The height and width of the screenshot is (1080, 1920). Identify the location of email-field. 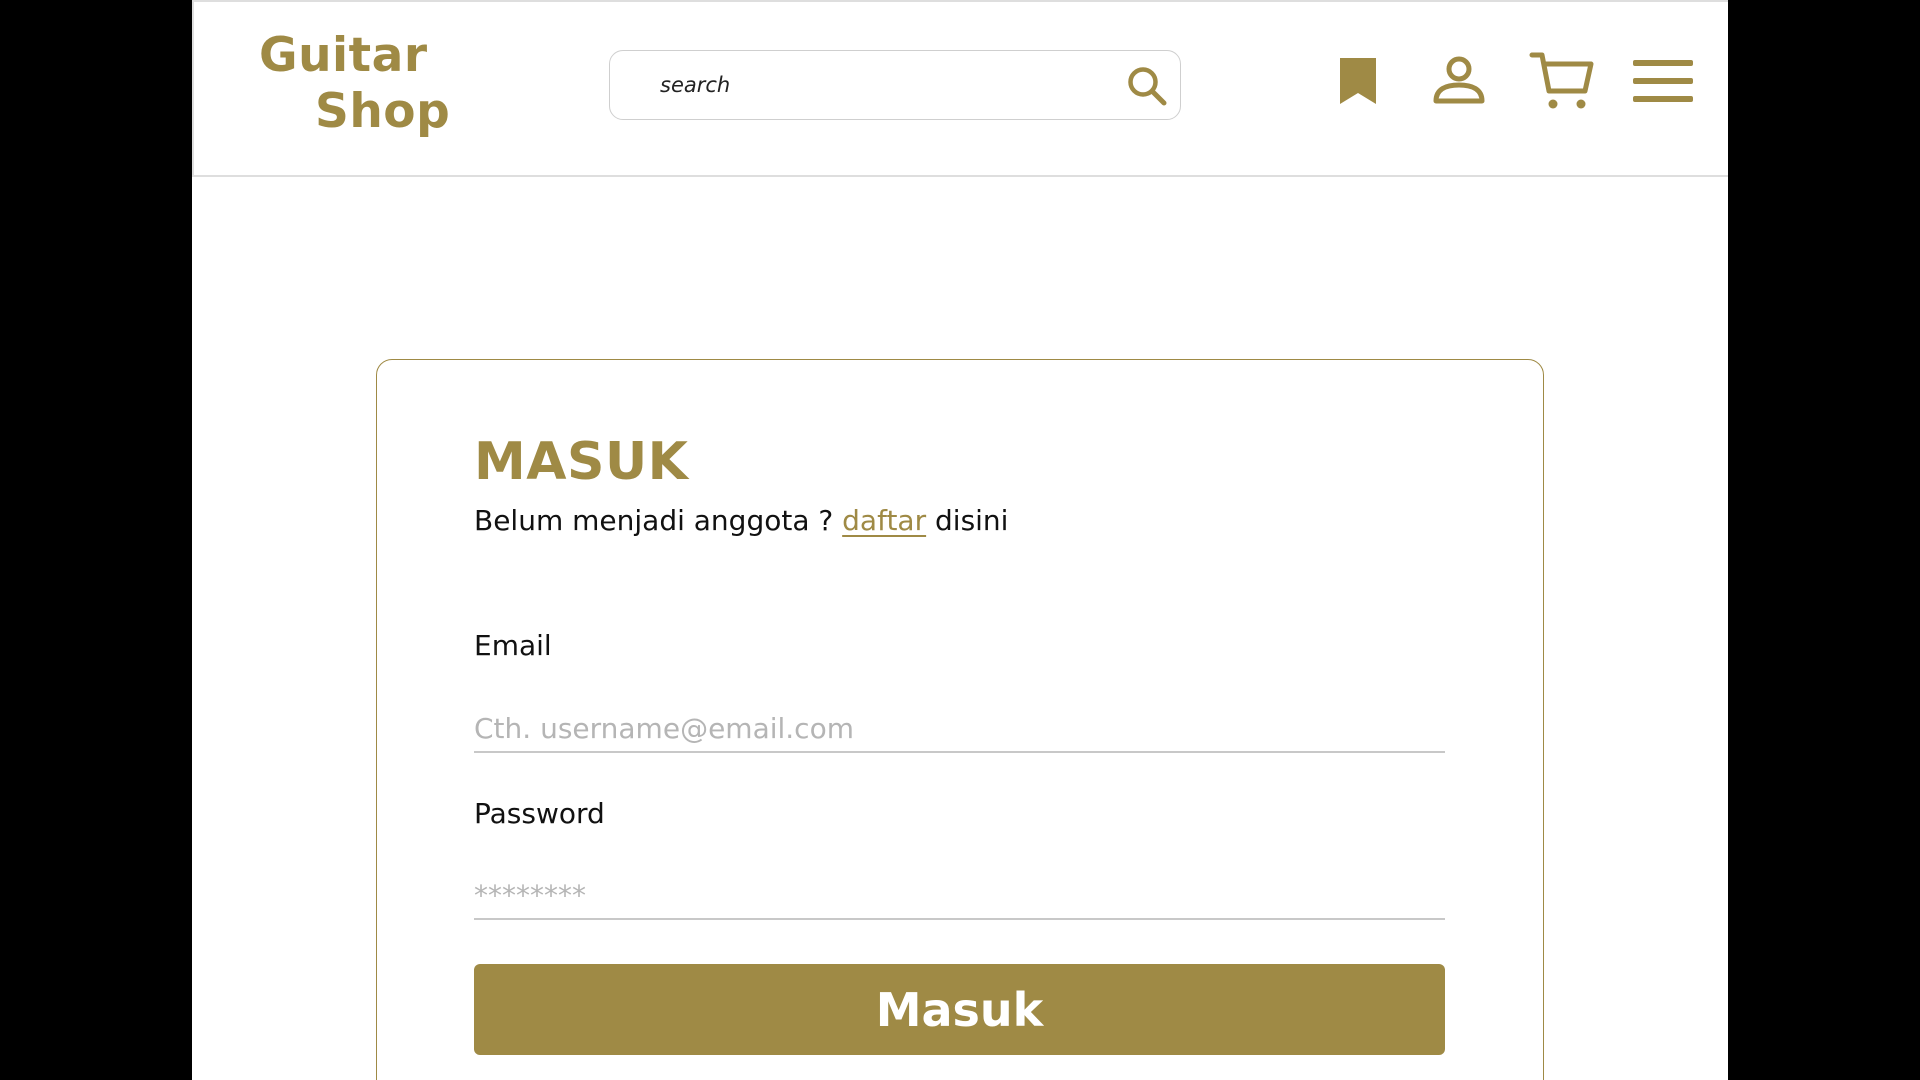
(959, 729).